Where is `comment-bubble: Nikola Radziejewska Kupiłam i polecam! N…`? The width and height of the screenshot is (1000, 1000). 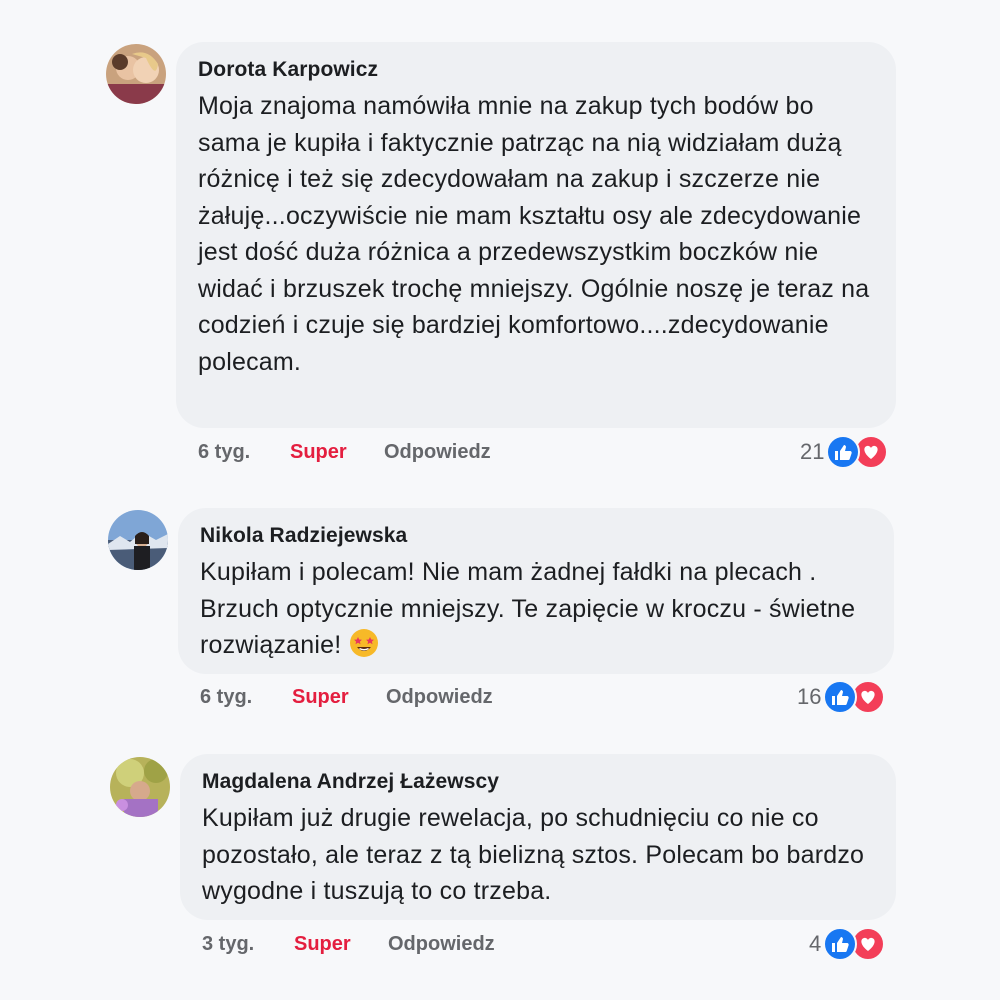 comment-bubble: Nikola Radziejewska Kupiłam i polecam! N… is located at coordinates (536, 591).